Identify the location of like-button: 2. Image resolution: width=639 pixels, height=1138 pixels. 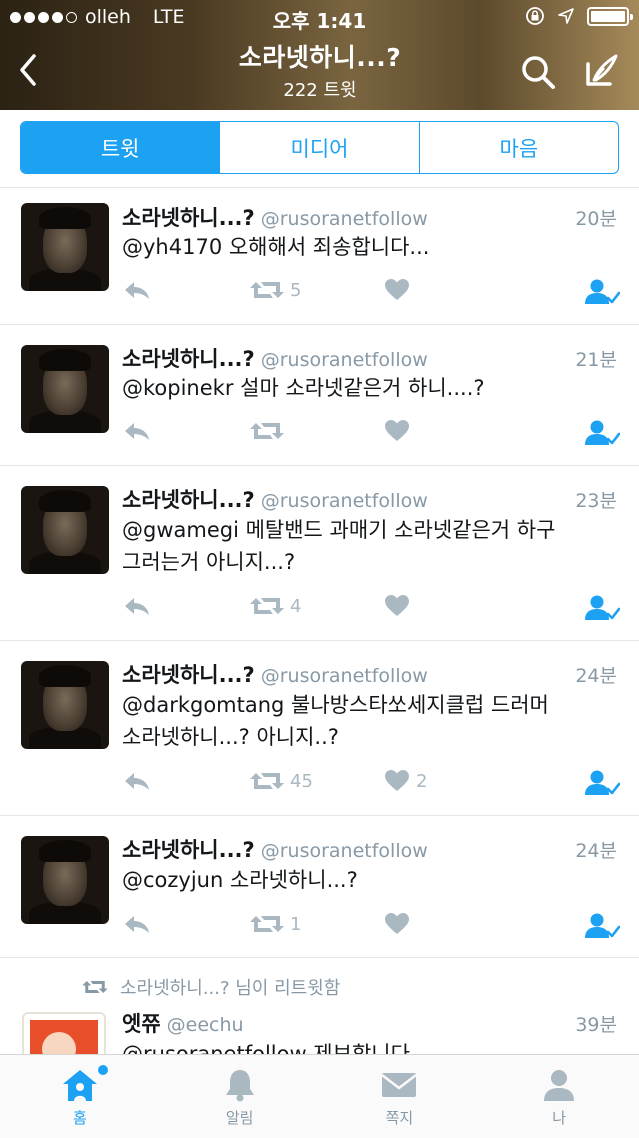
(405, 781).